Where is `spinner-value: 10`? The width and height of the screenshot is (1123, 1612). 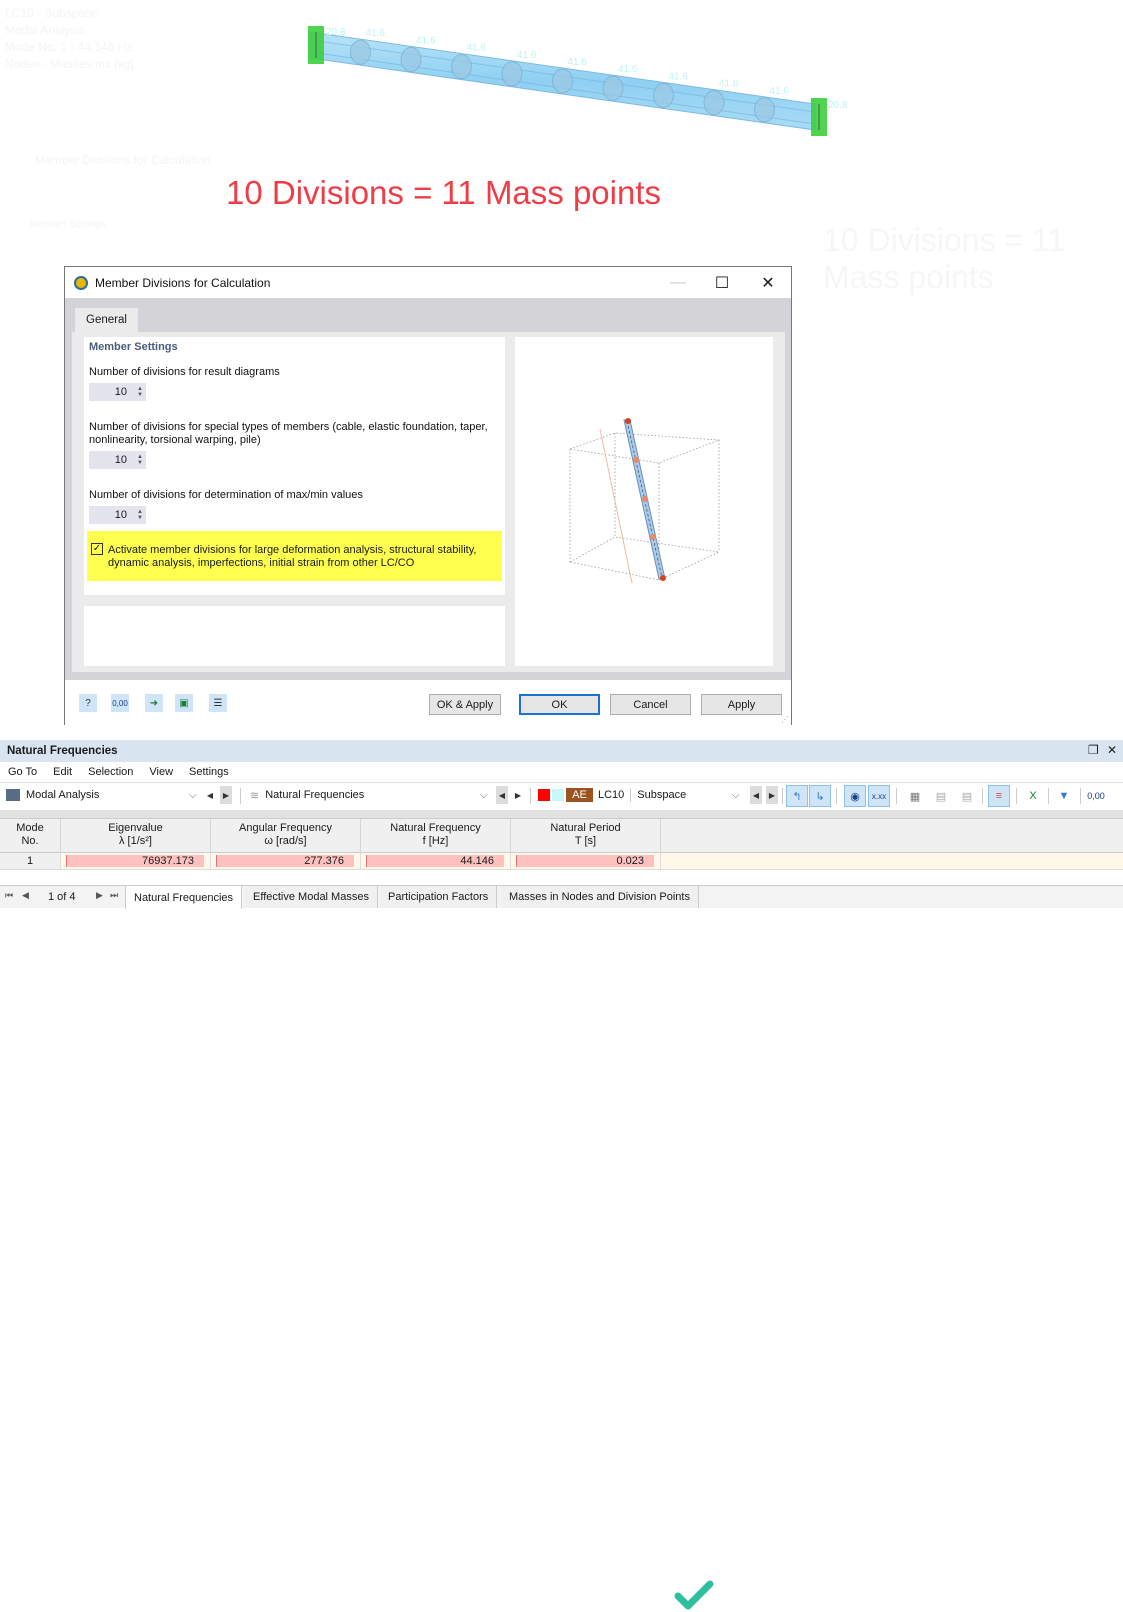
spinner-value: 10 is located at coordinates (121, 392).